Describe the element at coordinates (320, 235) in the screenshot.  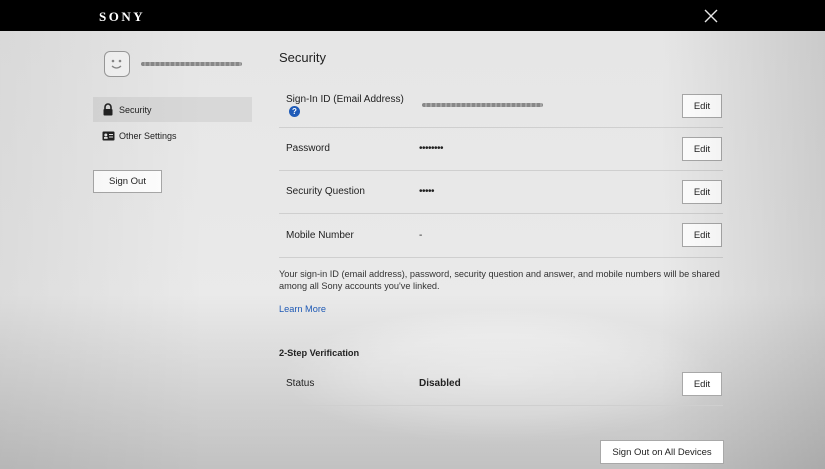
I see `mobile-number-label: Mobile Number` at that location.